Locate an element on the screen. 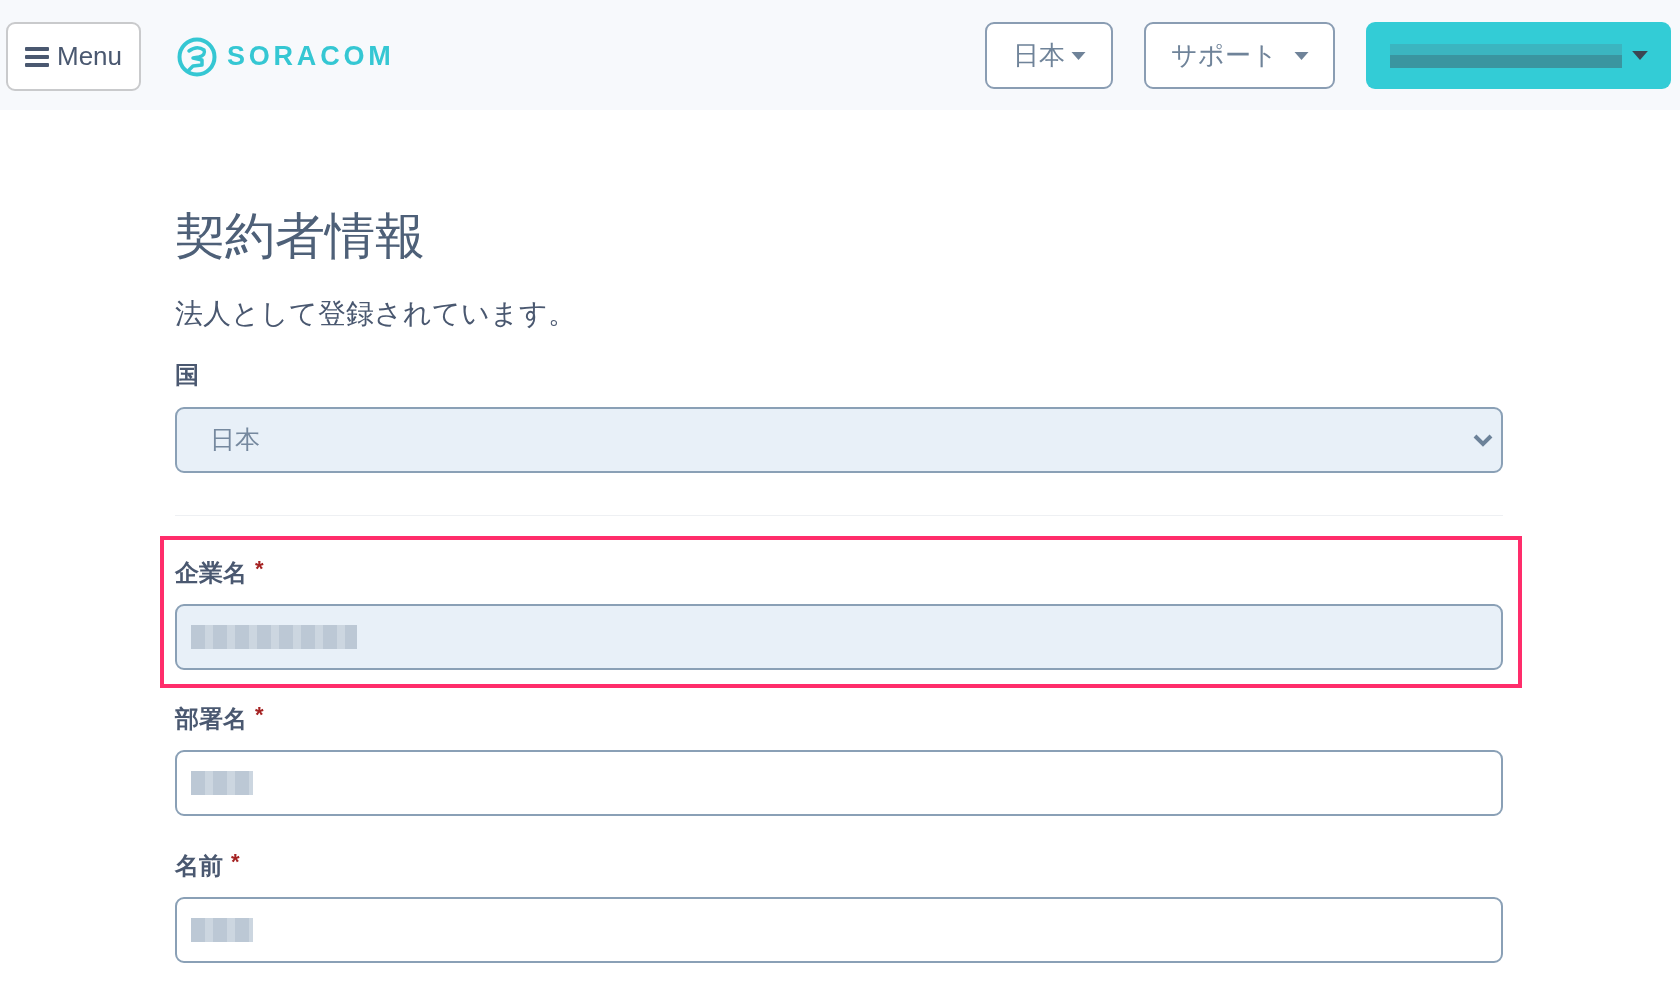 The image size is (1680, 990). country-select: 日本 is located at coordinates (839, 440).